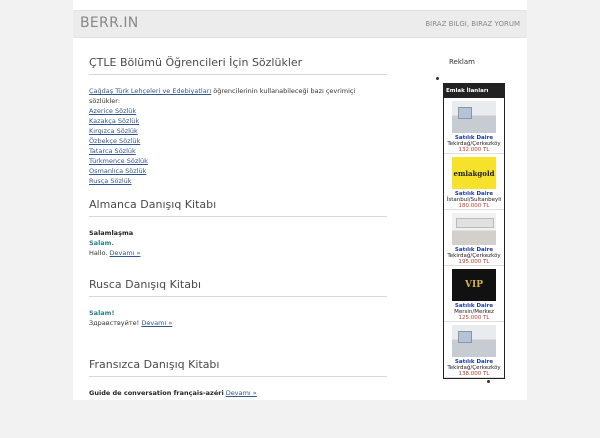 The image size is (600, 438). What do you see at coordinates (238, 243) in the screenshot?
I see `post-body: Salamlaşma Salam. Hallo. Devamı »` at bounding box center [238, 243].